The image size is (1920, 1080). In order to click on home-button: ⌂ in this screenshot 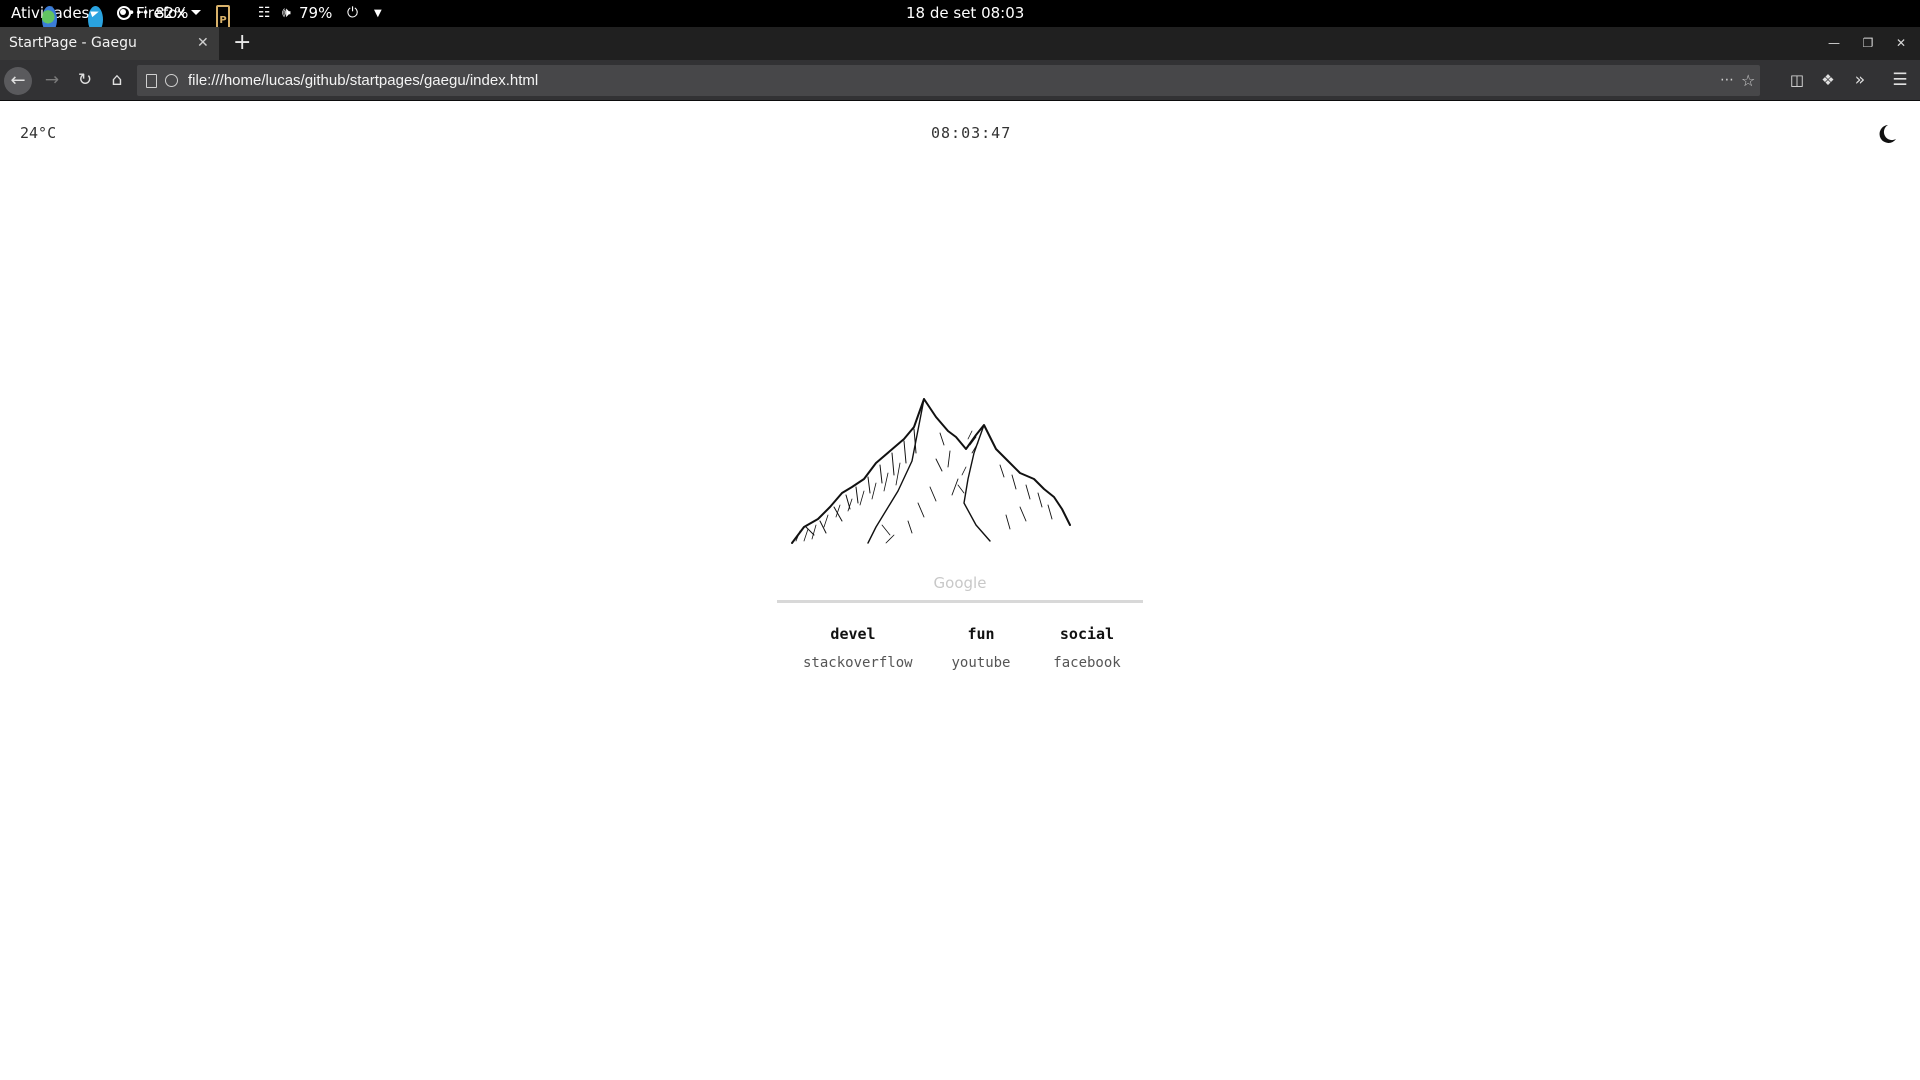, I will do `click(117, 80)`.